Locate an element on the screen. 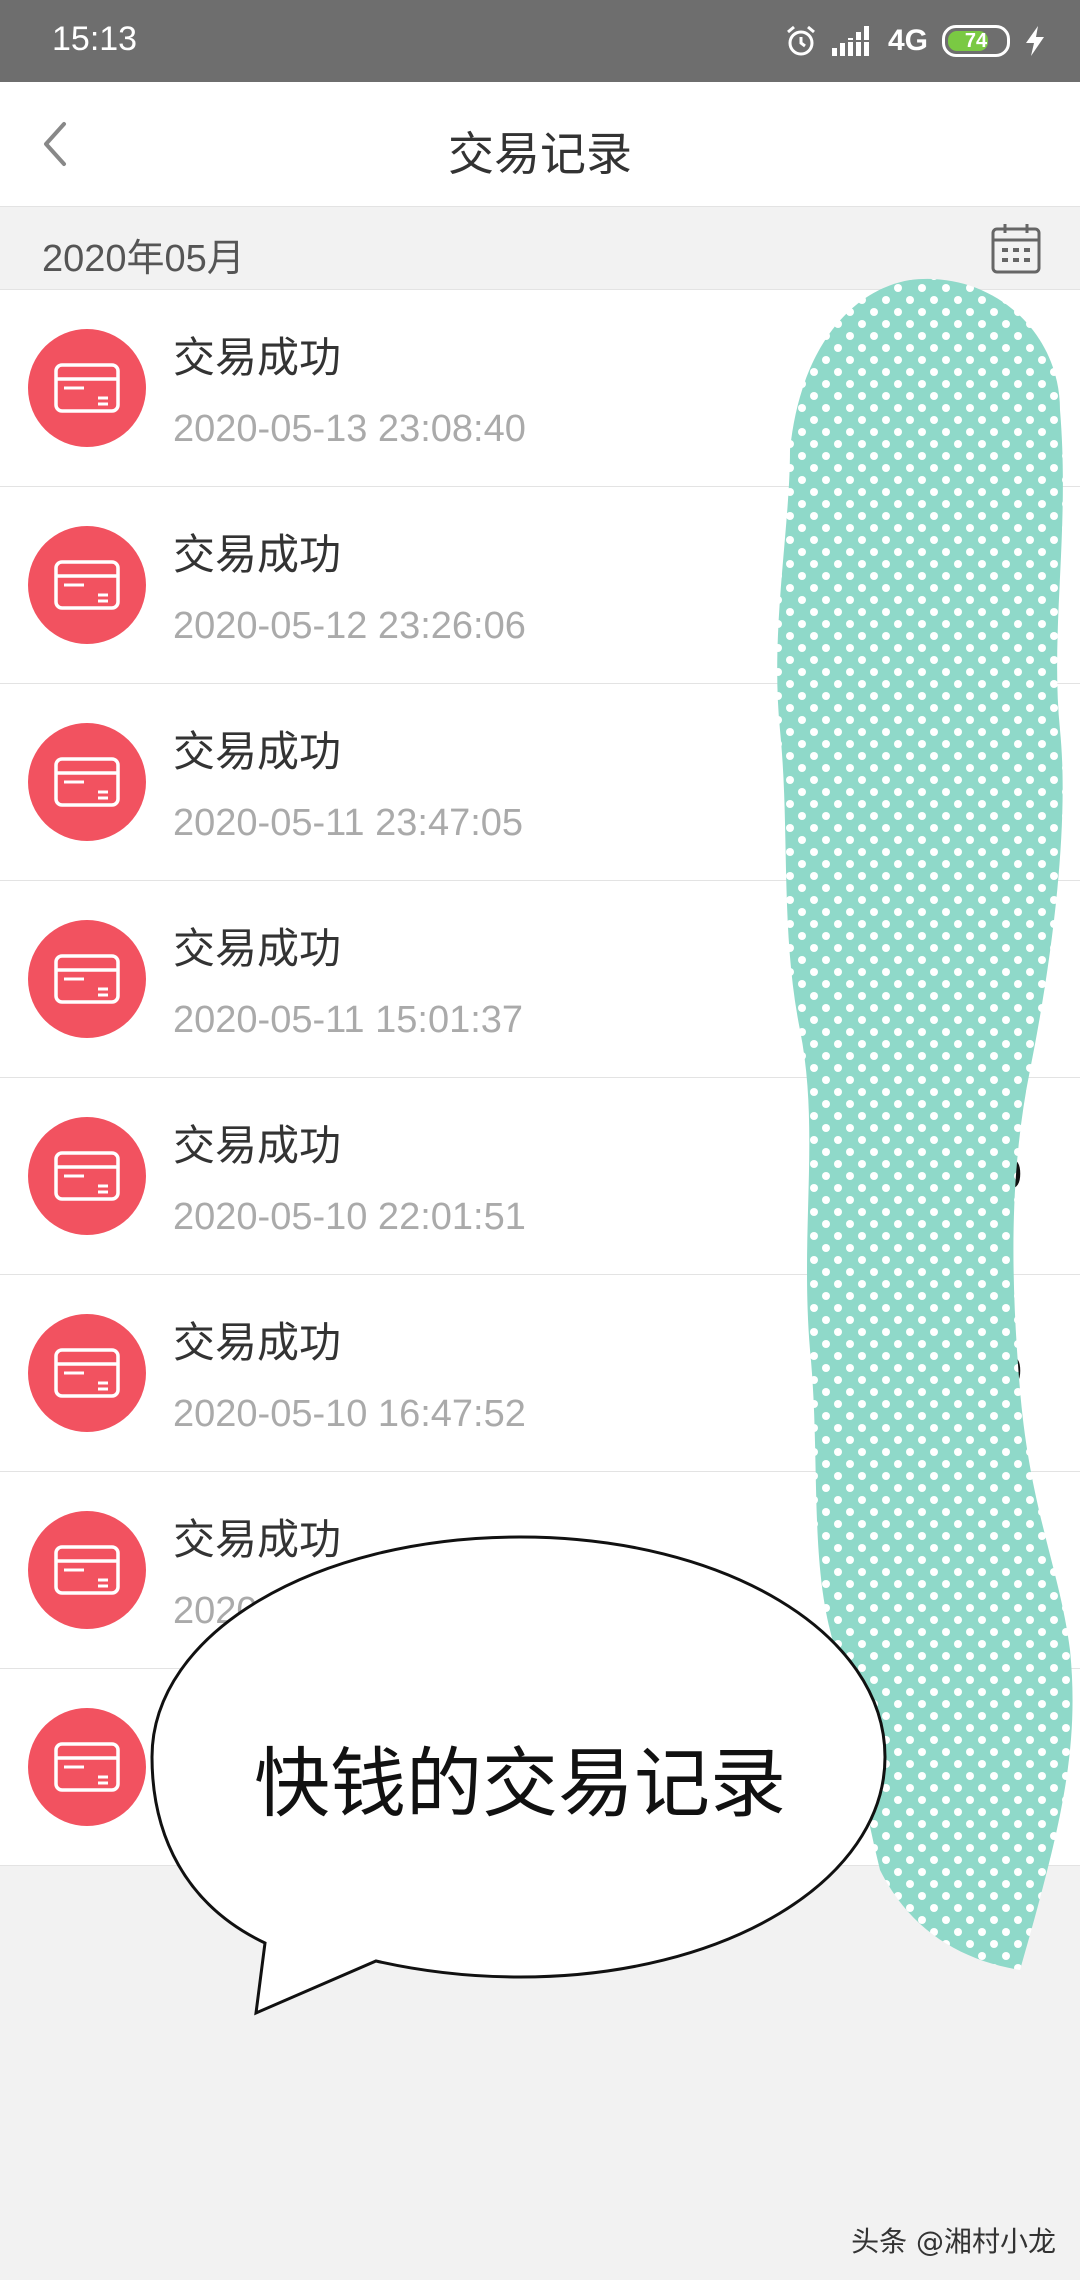 The image size is (1080, 2280). status-time: 15:13 is located at coordinates (95, 39).